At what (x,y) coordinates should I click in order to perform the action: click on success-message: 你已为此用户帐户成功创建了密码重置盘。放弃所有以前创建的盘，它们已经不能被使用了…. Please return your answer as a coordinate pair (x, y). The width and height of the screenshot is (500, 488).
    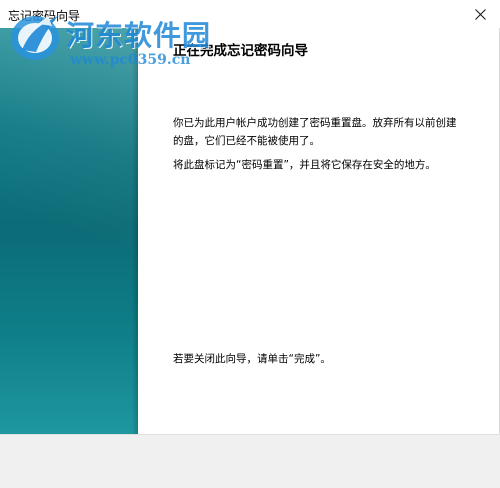
    Looking at the image, I should click on (315, 132).